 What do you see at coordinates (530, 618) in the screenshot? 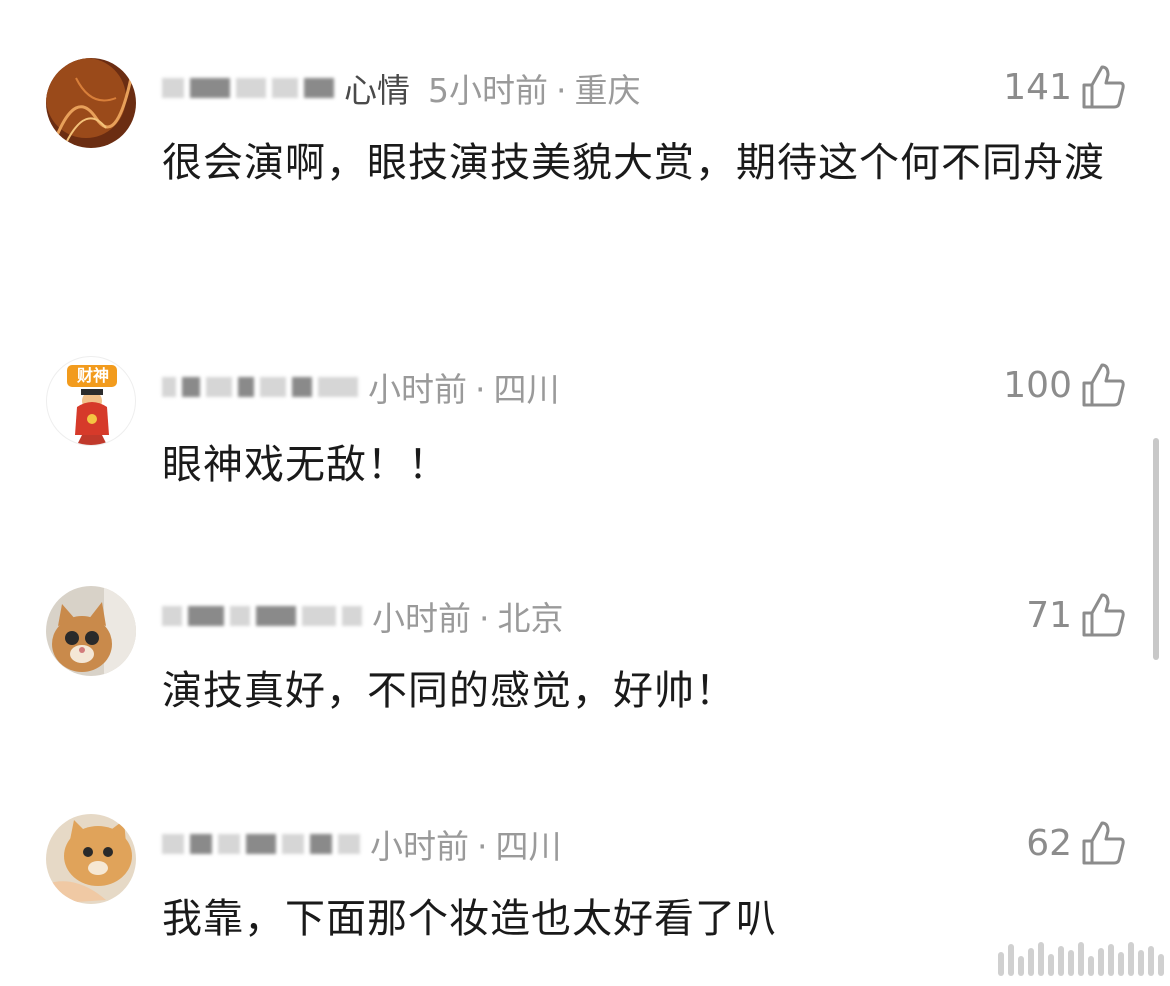
I see `comment-location: 北京` at bounding box center [530, 618].